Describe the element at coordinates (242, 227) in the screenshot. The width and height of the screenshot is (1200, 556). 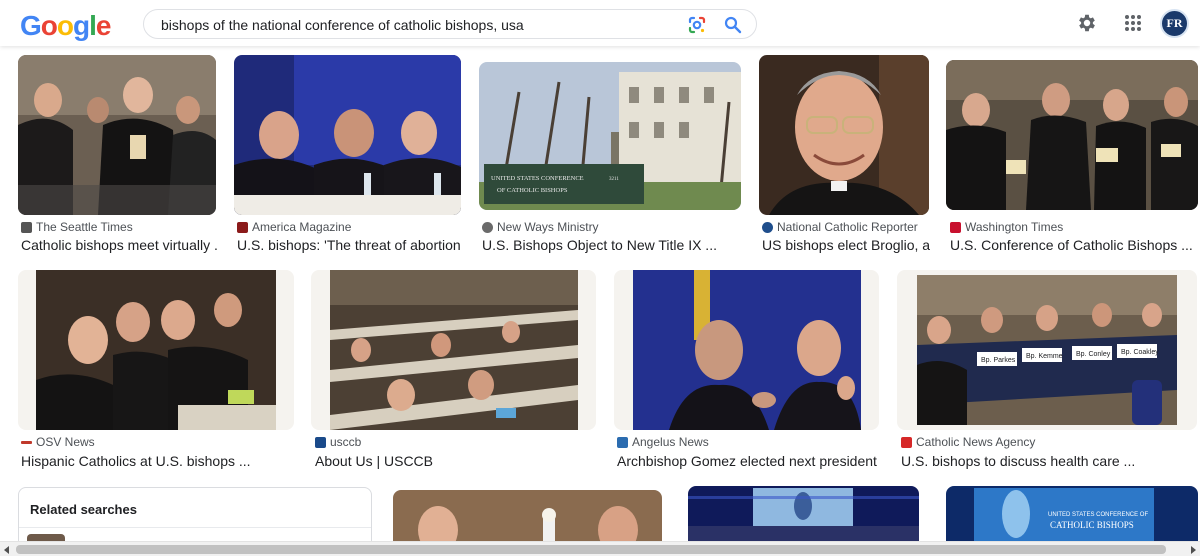
I see `america-magazine-favicon` at that location.